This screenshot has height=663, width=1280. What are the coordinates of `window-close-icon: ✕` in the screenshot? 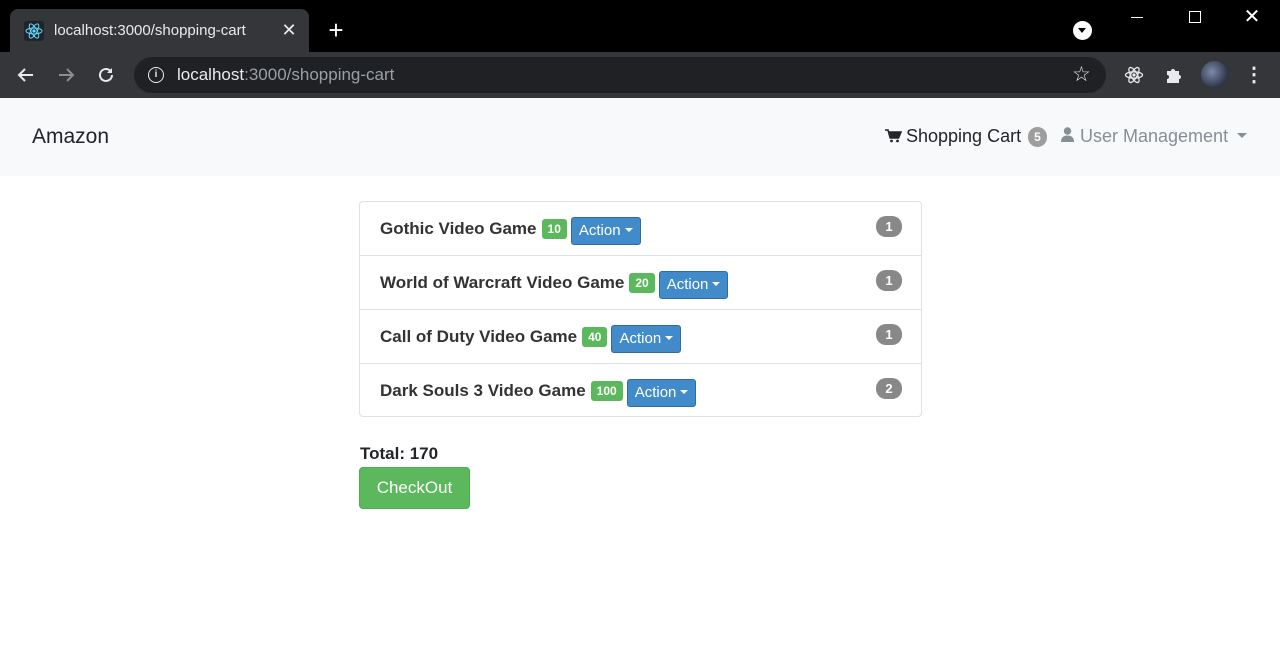 It's located at (1252, 17).